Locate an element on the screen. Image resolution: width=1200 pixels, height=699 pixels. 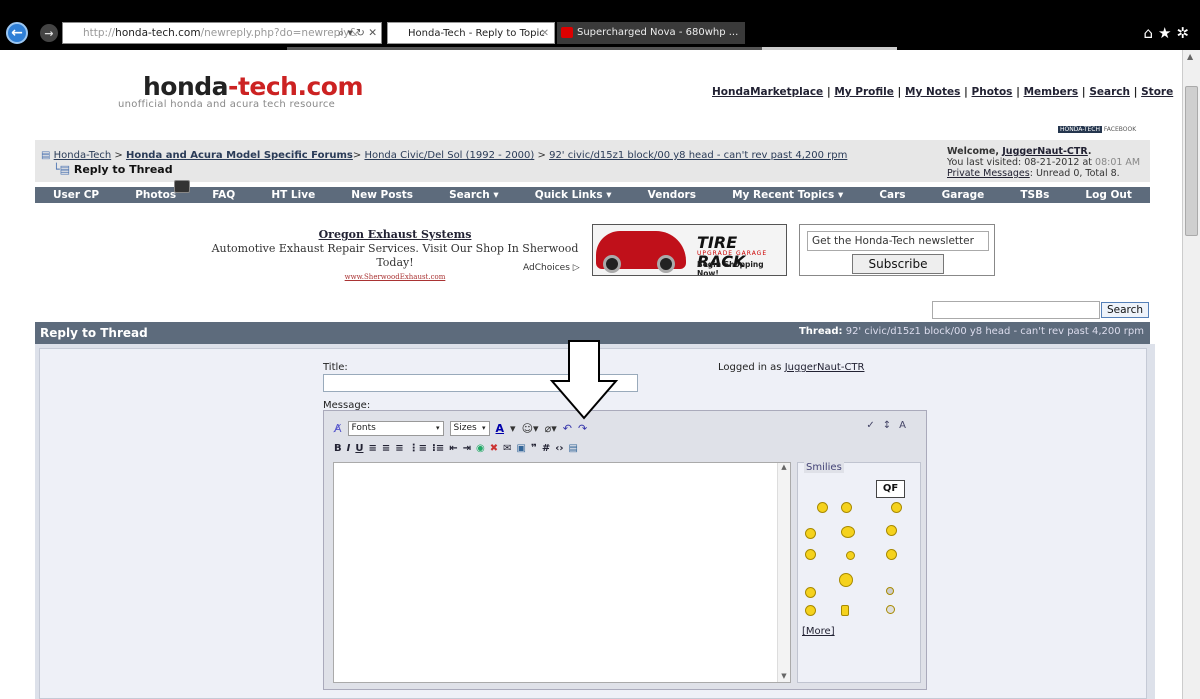
resize-icon: ↕ is located at coordinates (891, 425).